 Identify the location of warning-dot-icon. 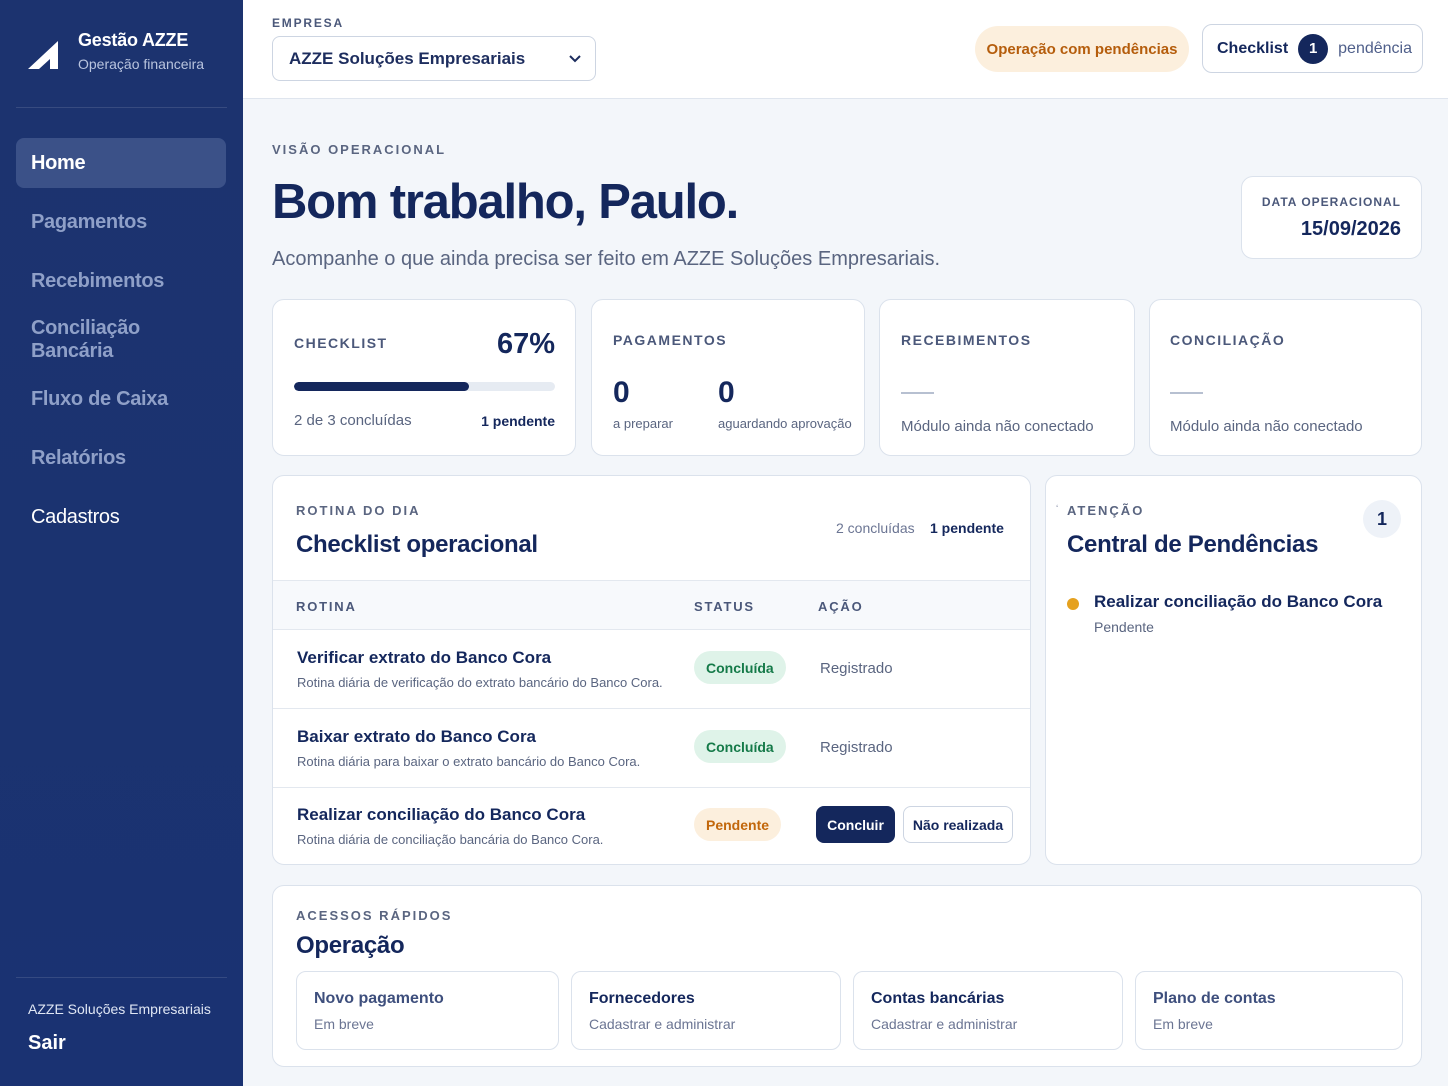
(1073, 604).